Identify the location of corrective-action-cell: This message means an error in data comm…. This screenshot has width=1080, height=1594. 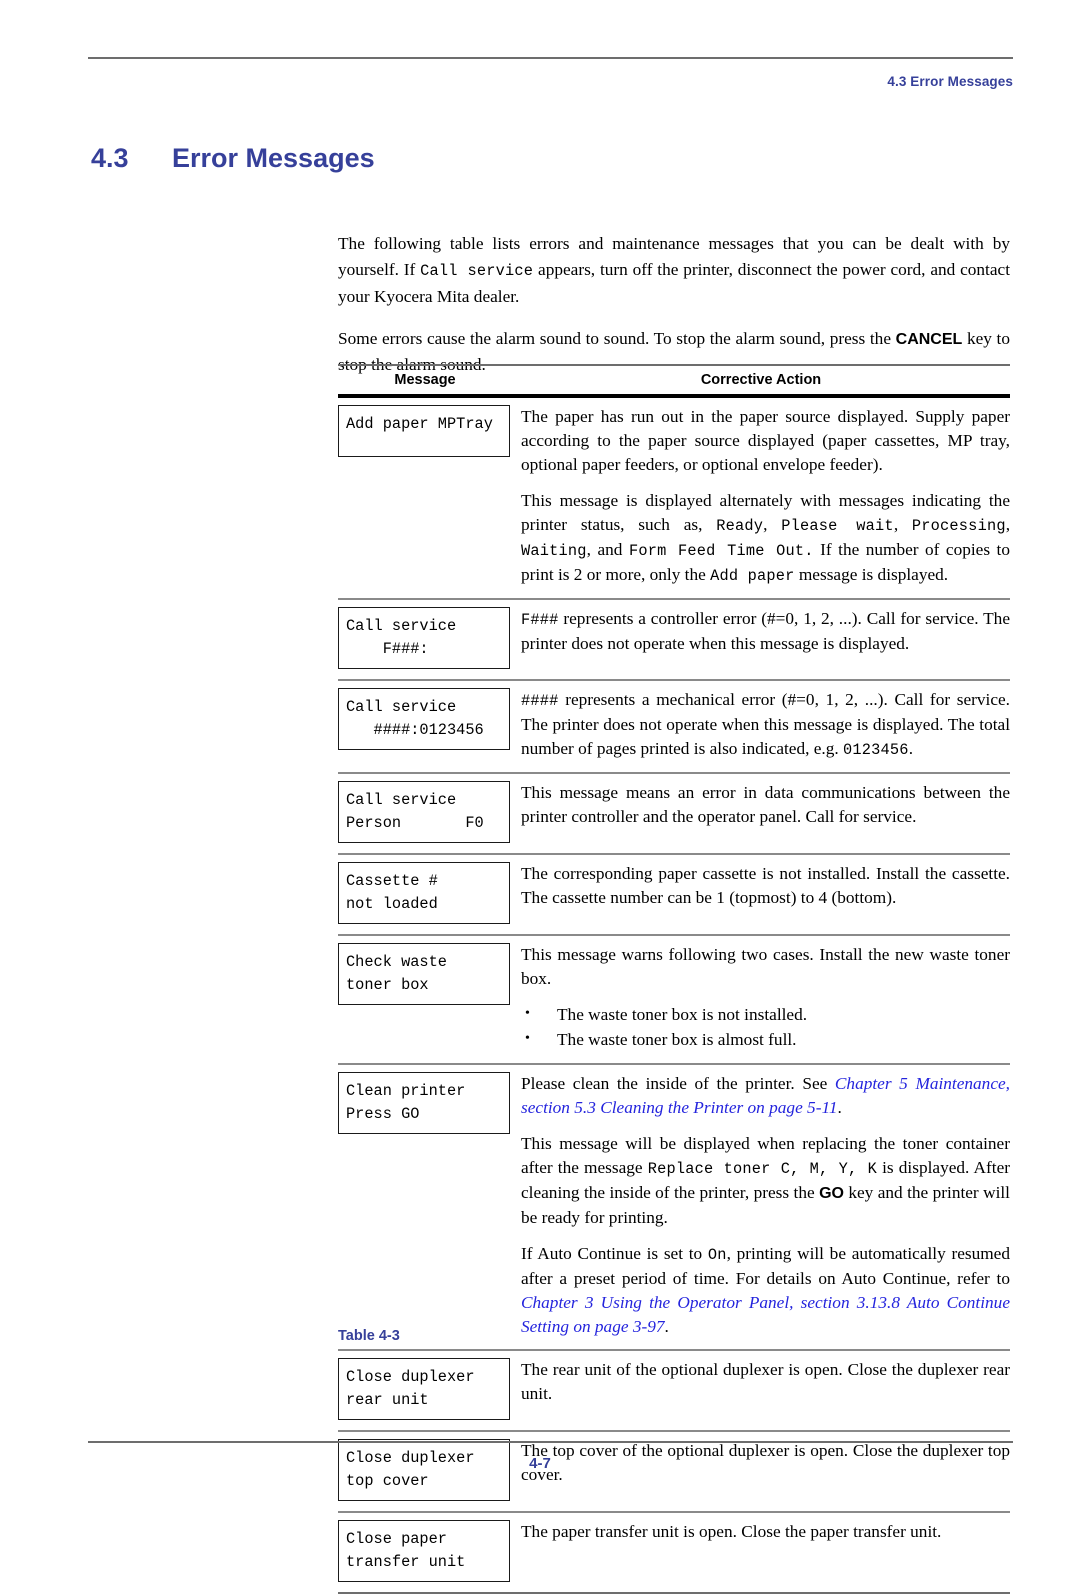
(761, 804).